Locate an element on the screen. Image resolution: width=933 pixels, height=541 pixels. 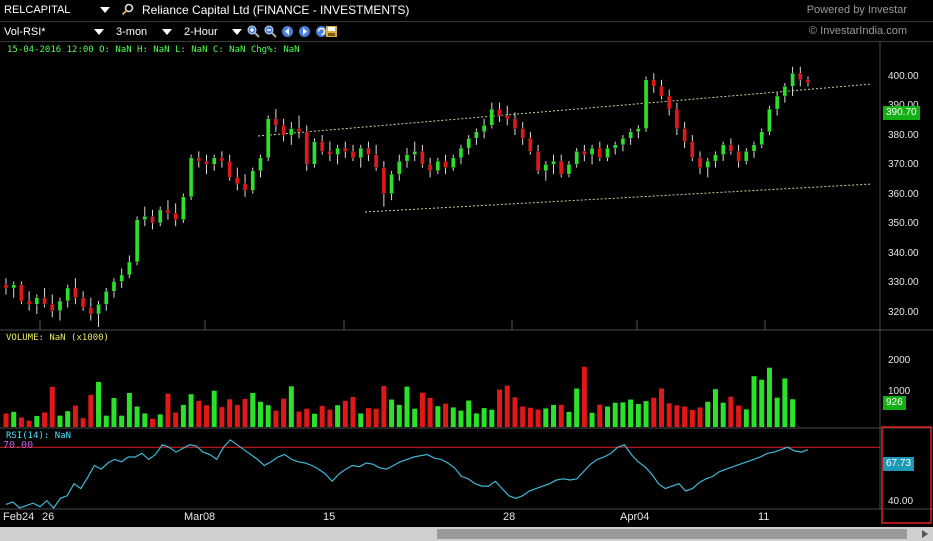
x-tick: 15 is located at coordinates (329, 517).